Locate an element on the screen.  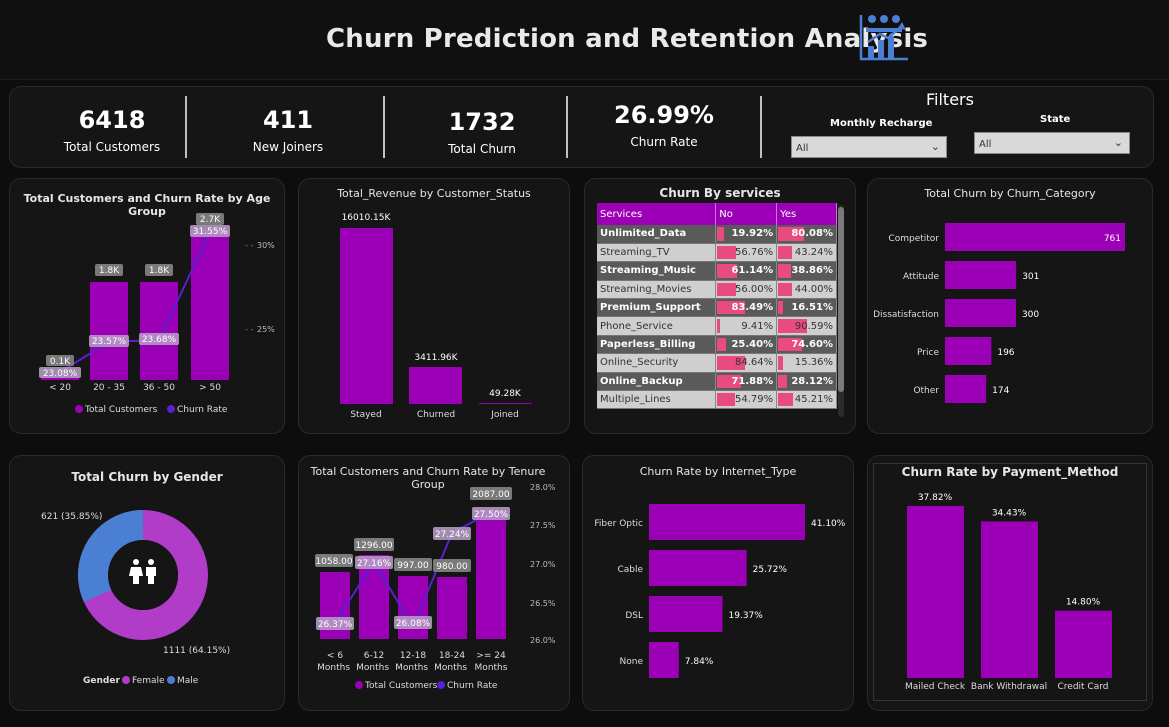
tenure-churn-label: 27.24% is located at coordinates (452, 535).